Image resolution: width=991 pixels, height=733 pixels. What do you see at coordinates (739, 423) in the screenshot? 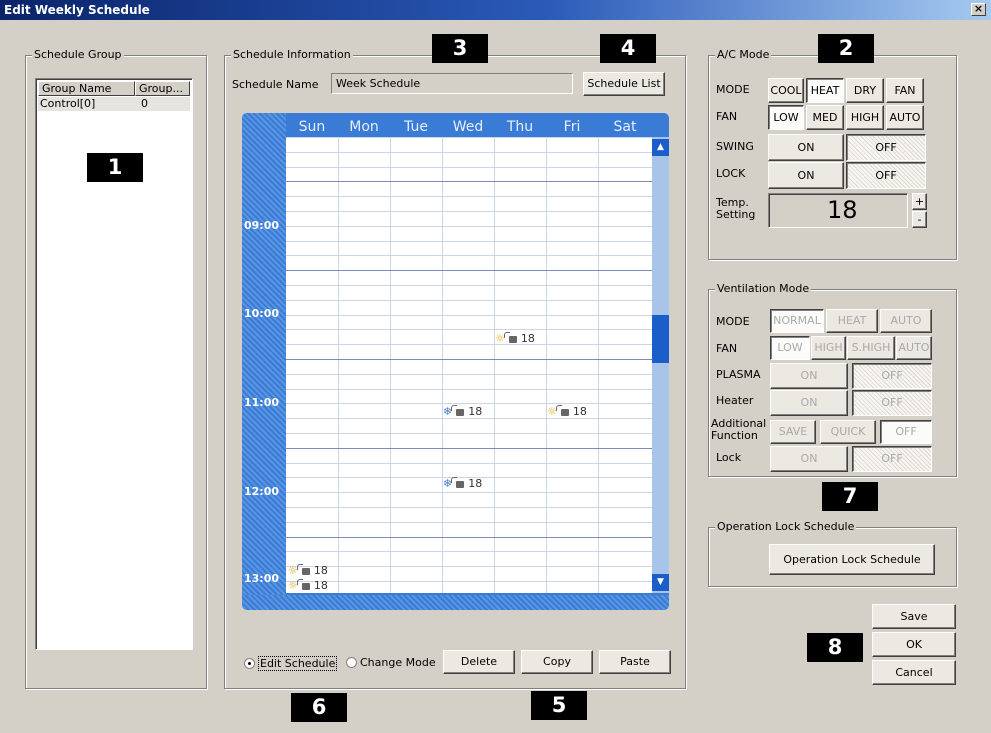
I see `additional-label-line1: Additional` at bounding box center [739, 423].